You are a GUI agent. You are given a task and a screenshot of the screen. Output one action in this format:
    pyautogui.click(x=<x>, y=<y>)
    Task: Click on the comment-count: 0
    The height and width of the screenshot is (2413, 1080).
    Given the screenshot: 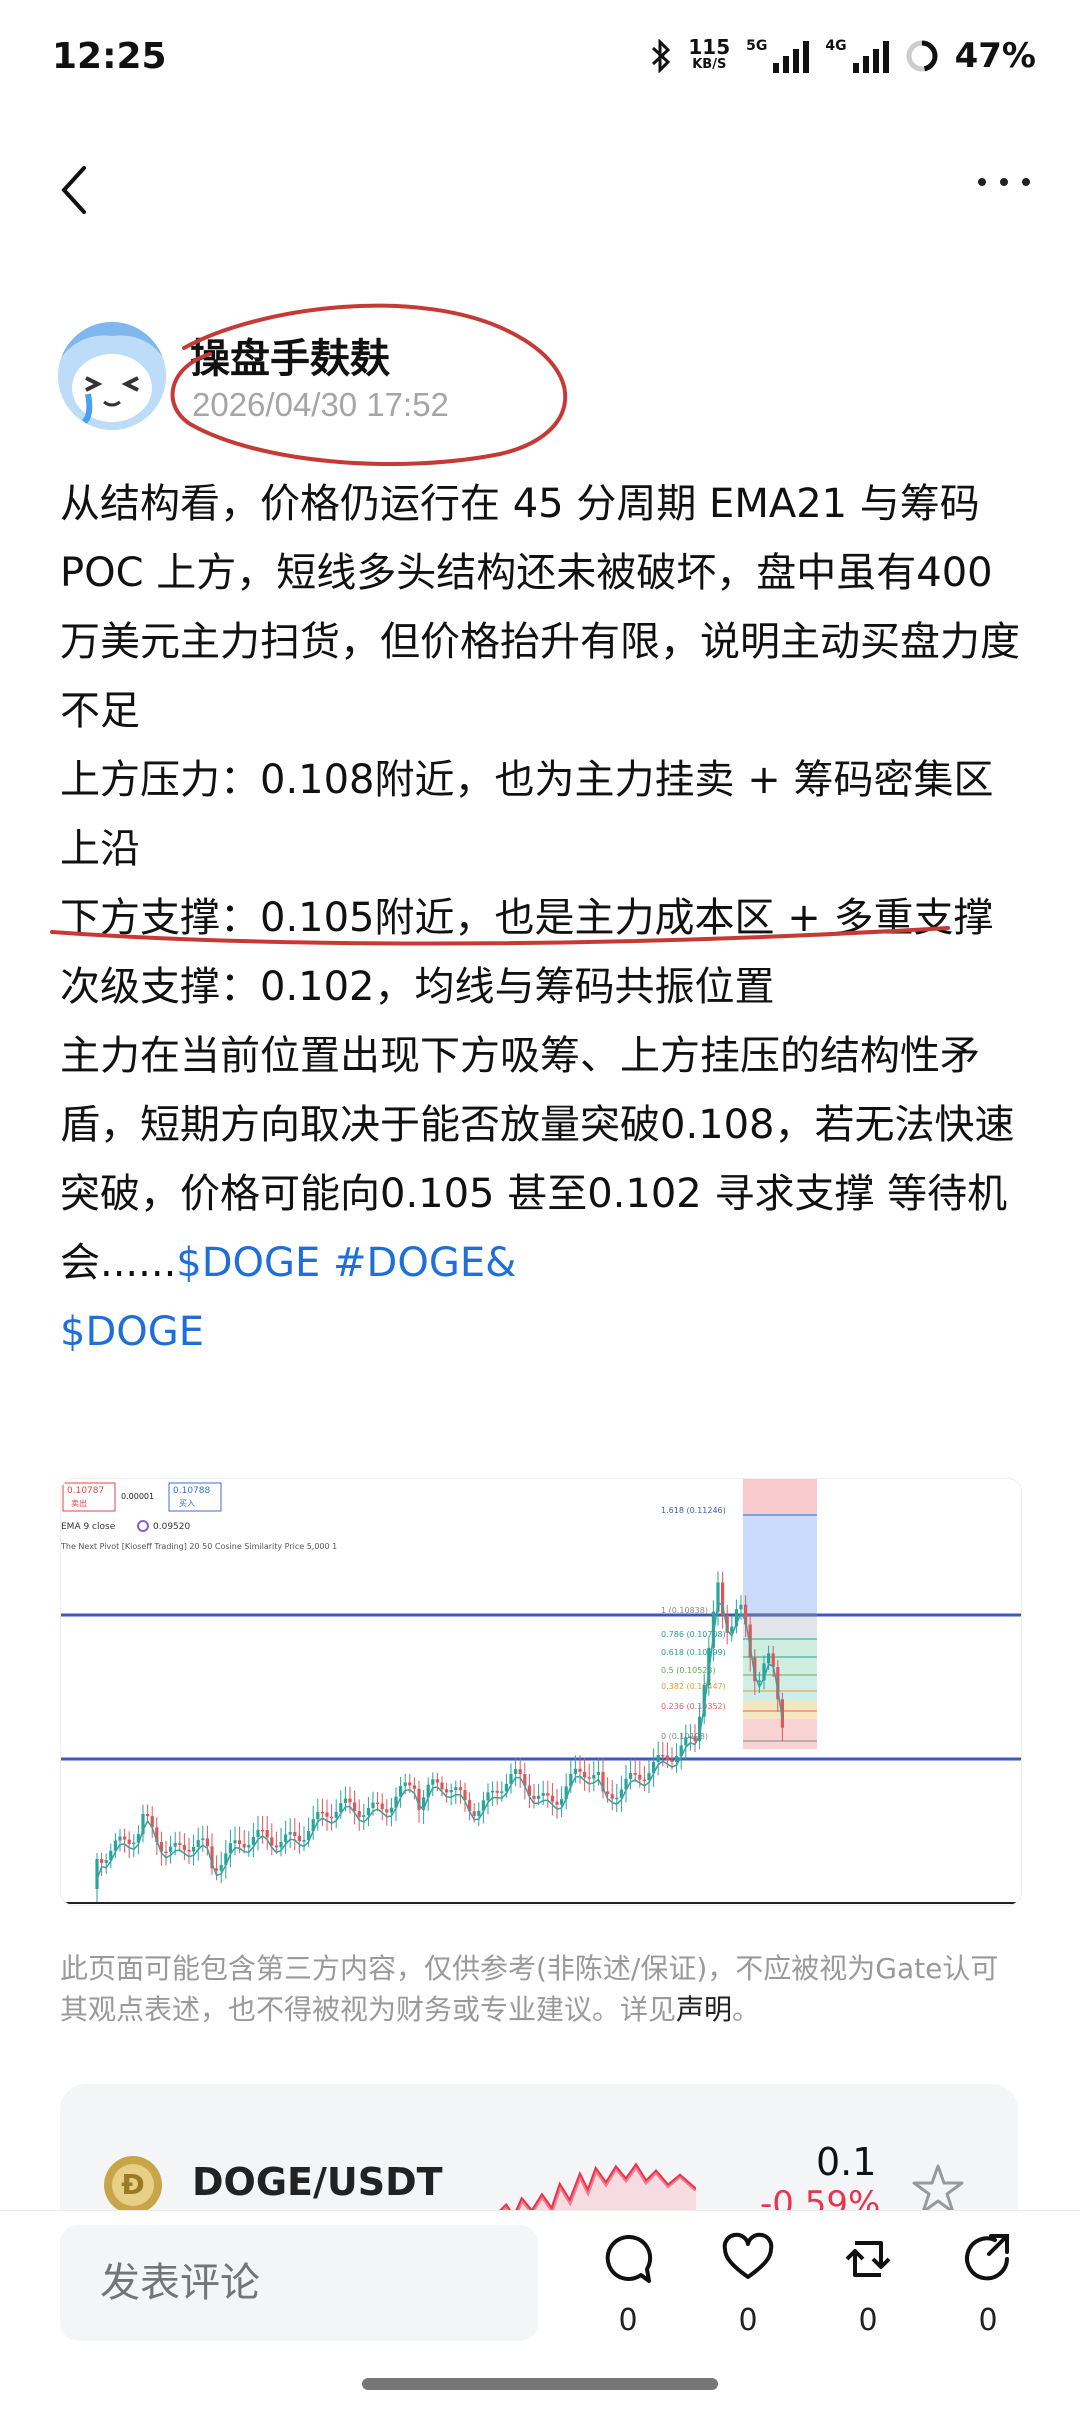 What is the action you would take?
    pyautogui.click(x=628, y=2320)
    